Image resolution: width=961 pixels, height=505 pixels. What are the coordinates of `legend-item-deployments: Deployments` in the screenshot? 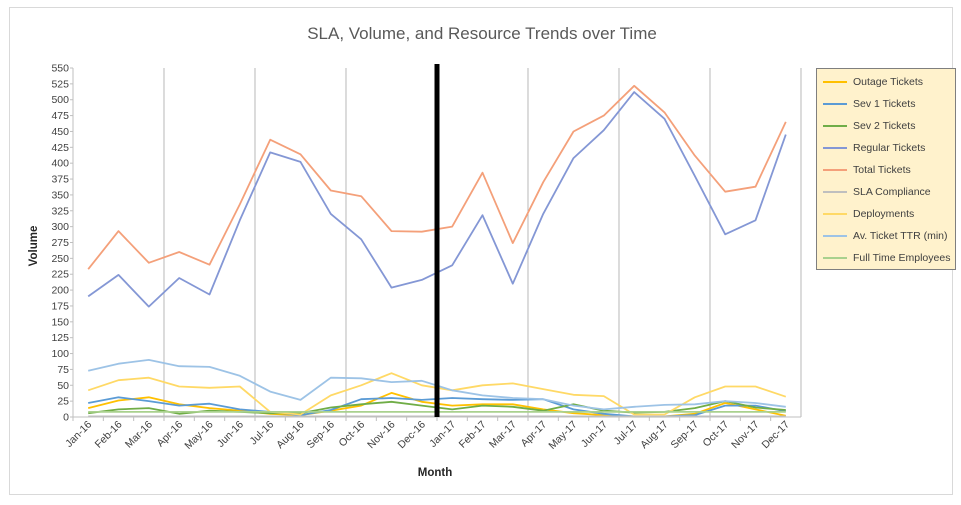 It's located at (868, 214).